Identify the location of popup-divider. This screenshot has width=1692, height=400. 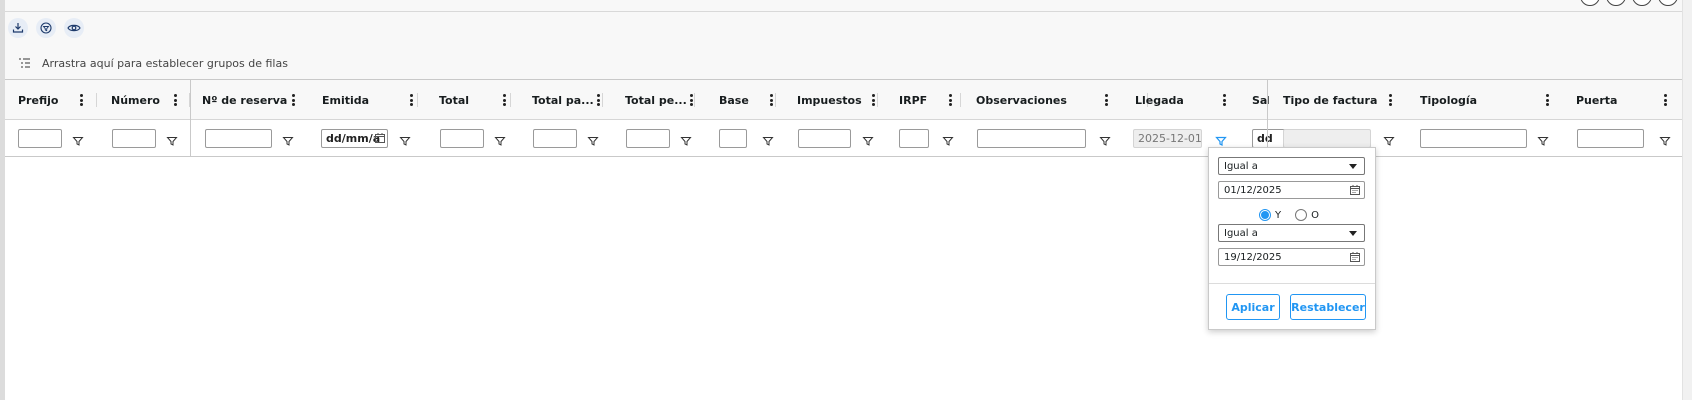
(1292, 283).